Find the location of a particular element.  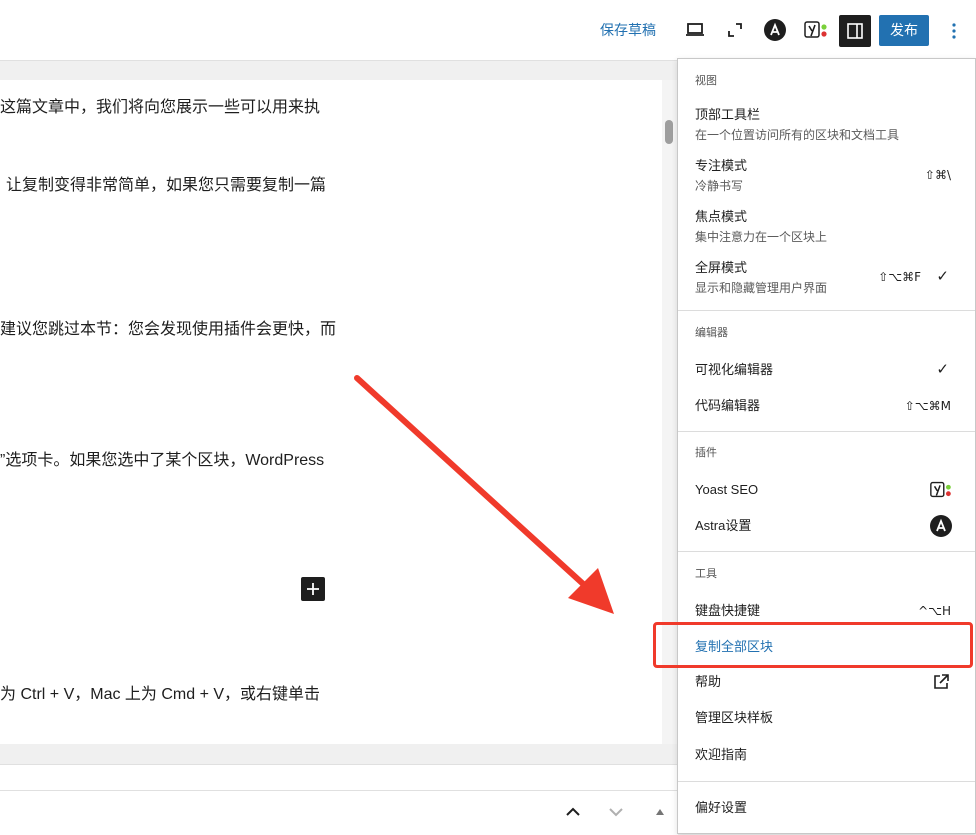

menu-item-description: 在一个位置访问所有的区块和文档工具 is located at coordinates (797, 135).